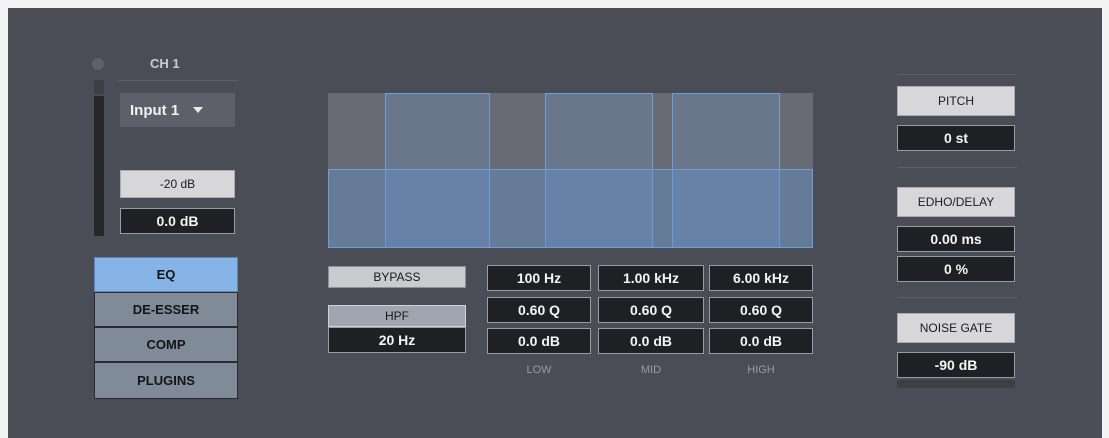 The width and height of the screenshot is (1109, 438). I want to click on high-band-label: HIGH, so click(761, 370).